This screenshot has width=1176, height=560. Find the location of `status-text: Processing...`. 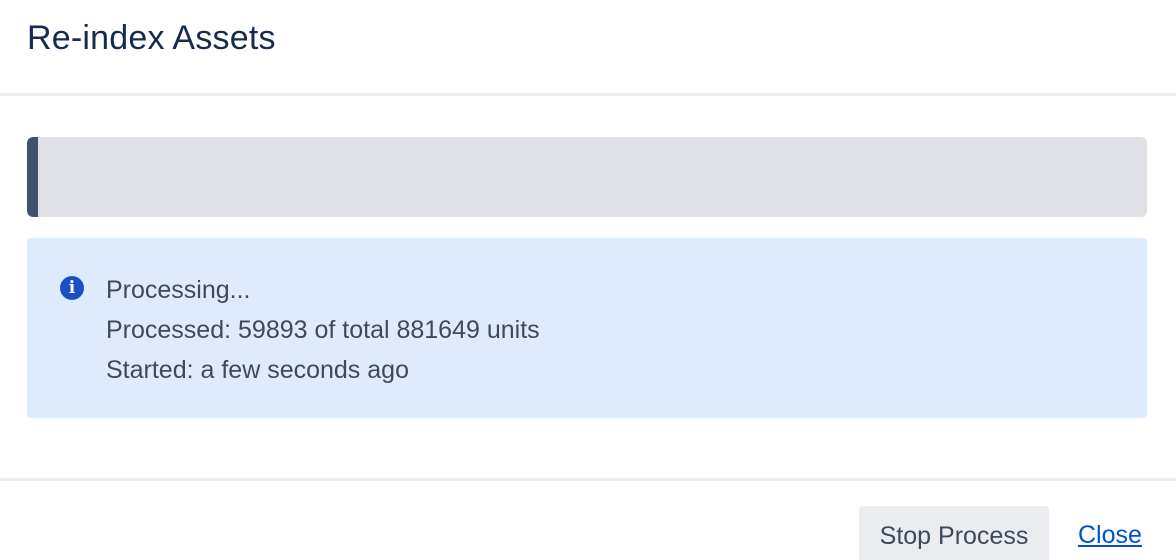

status-text: Processing... is located at coordinates (178, 290).